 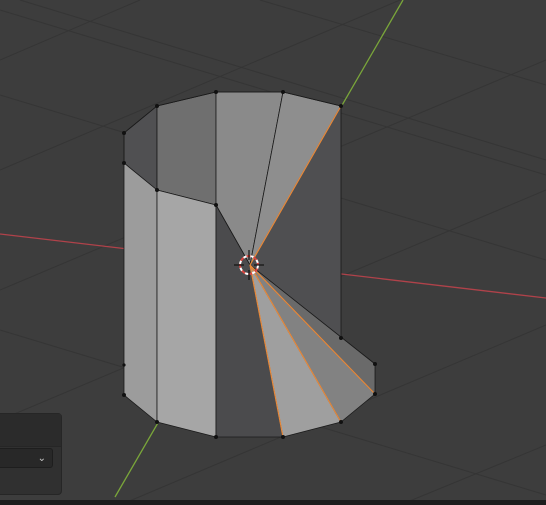 What do you see at coordinates (26, 458) in the screenshot?
I see `redo-panel-dropdown: ⌄` at bounding box center [26, 458].